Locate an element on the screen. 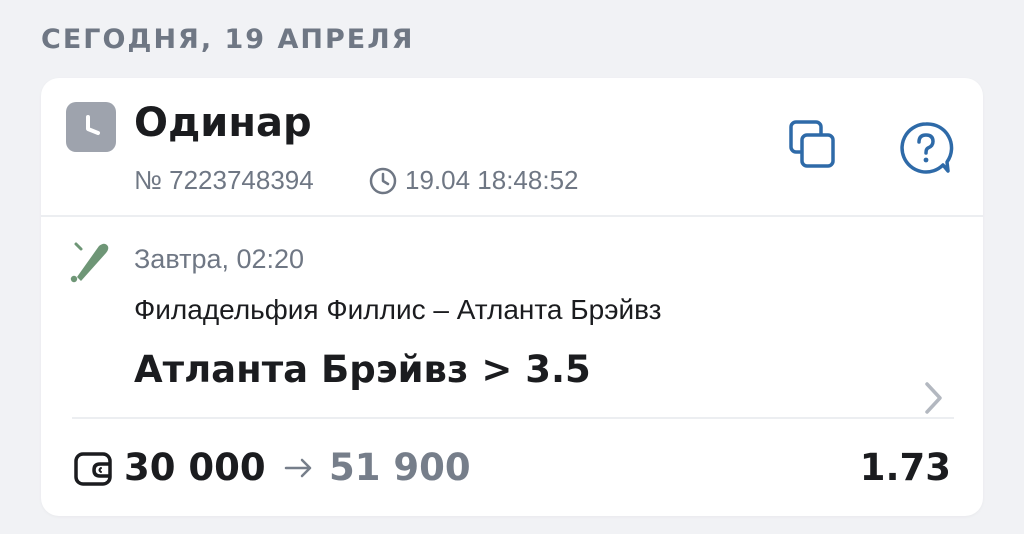 The height and width of the screenshot is (534, 1024). summary-divider is located at coordinates (513, 418).